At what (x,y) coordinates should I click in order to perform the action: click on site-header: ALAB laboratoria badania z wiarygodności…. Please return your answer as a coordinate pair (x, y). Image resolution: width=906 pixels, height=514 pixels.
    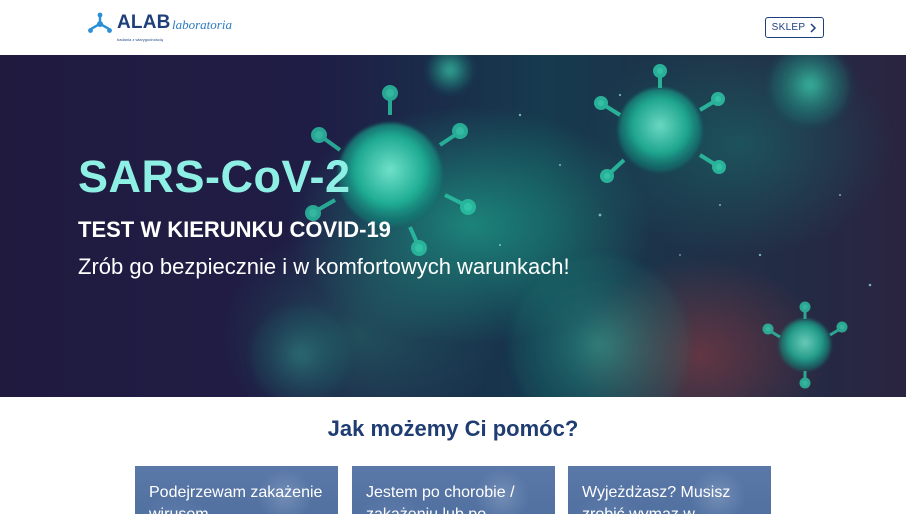
    Looking at the image, I should click on (453, 27).